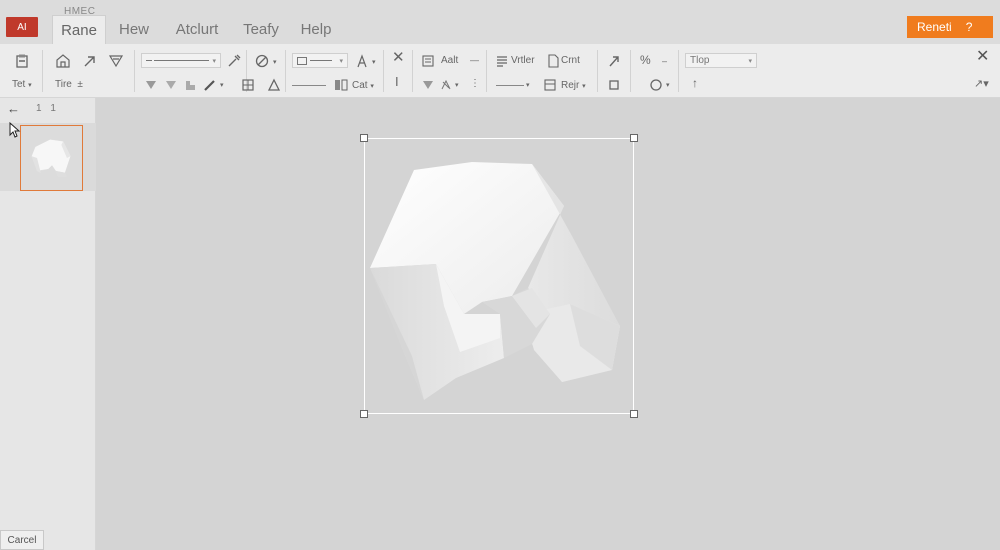 Image resolution: width=1000 pixels, height=550 pixels. What do you see at coordinates (234, 61) in the screenshot?
I see `eyedropper-icon` at bounding box center [234, 61].